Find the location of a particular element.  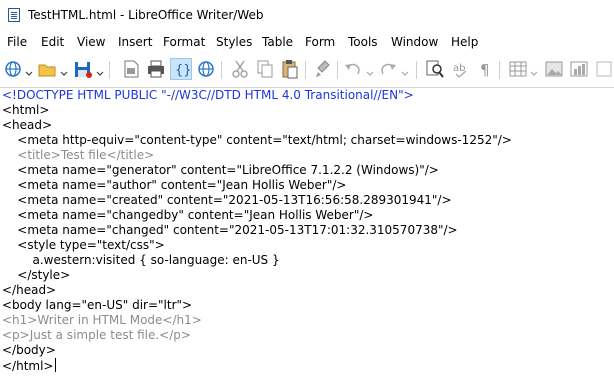

print-icon is located at coordinates (156, 69).